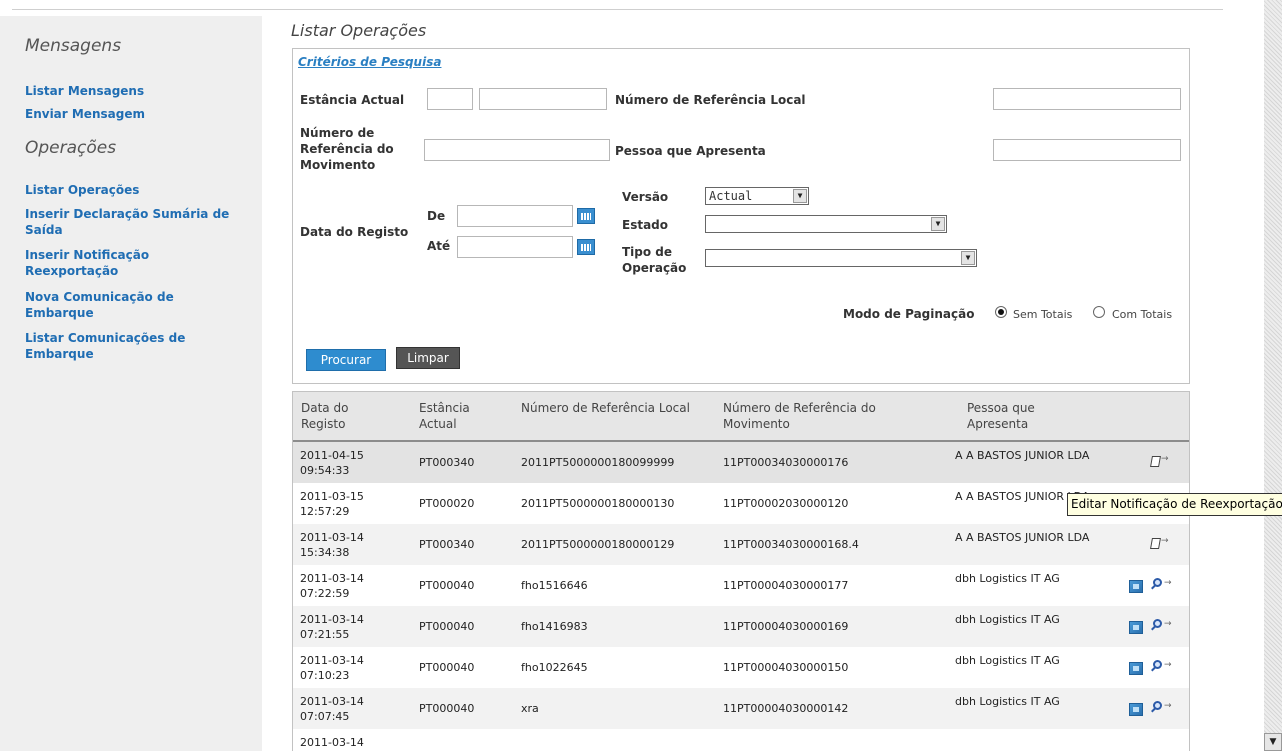  Describe the element at coordinates (332, 463) in the screenshot. I see `cell-date: 2011-04-15 09:54:33` at that location.